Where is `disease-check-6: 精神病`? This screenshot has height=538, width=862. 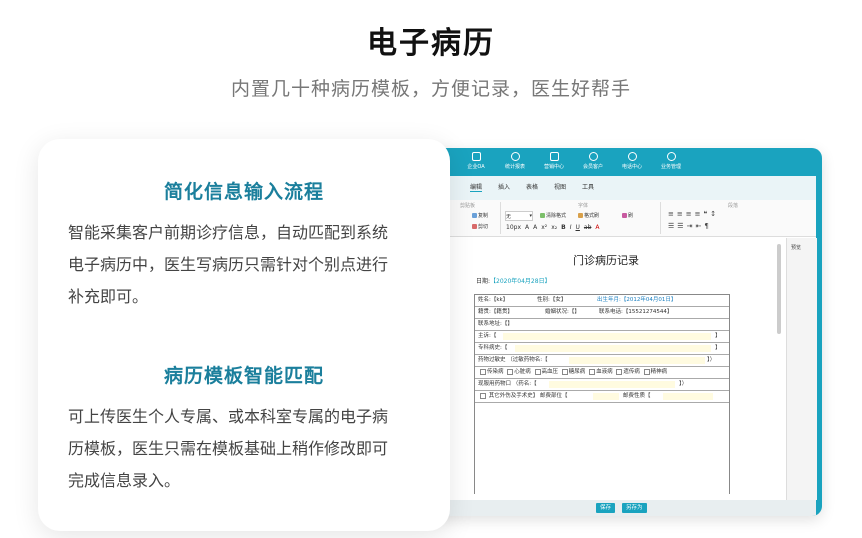 disease-check-6: 精神病 is located at coordinates (654, 371).